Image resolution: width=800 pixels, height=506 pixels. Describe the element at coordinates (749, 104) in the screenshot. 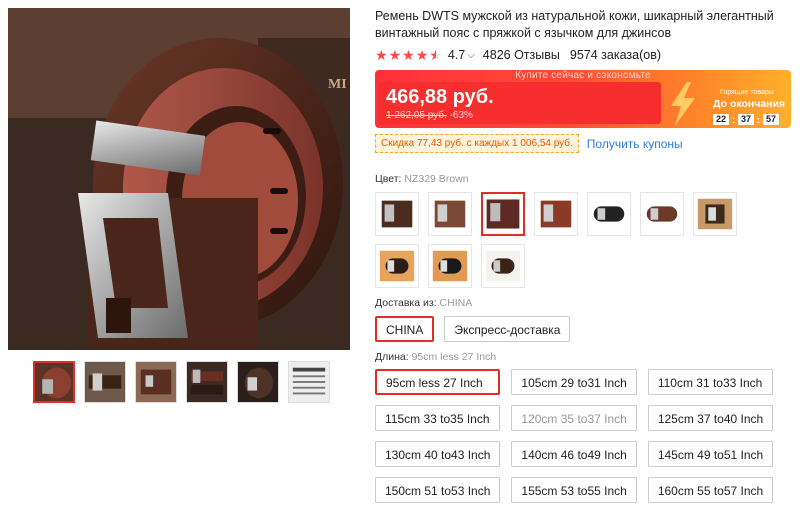

I see `countdown-label: До окончания` at that location.